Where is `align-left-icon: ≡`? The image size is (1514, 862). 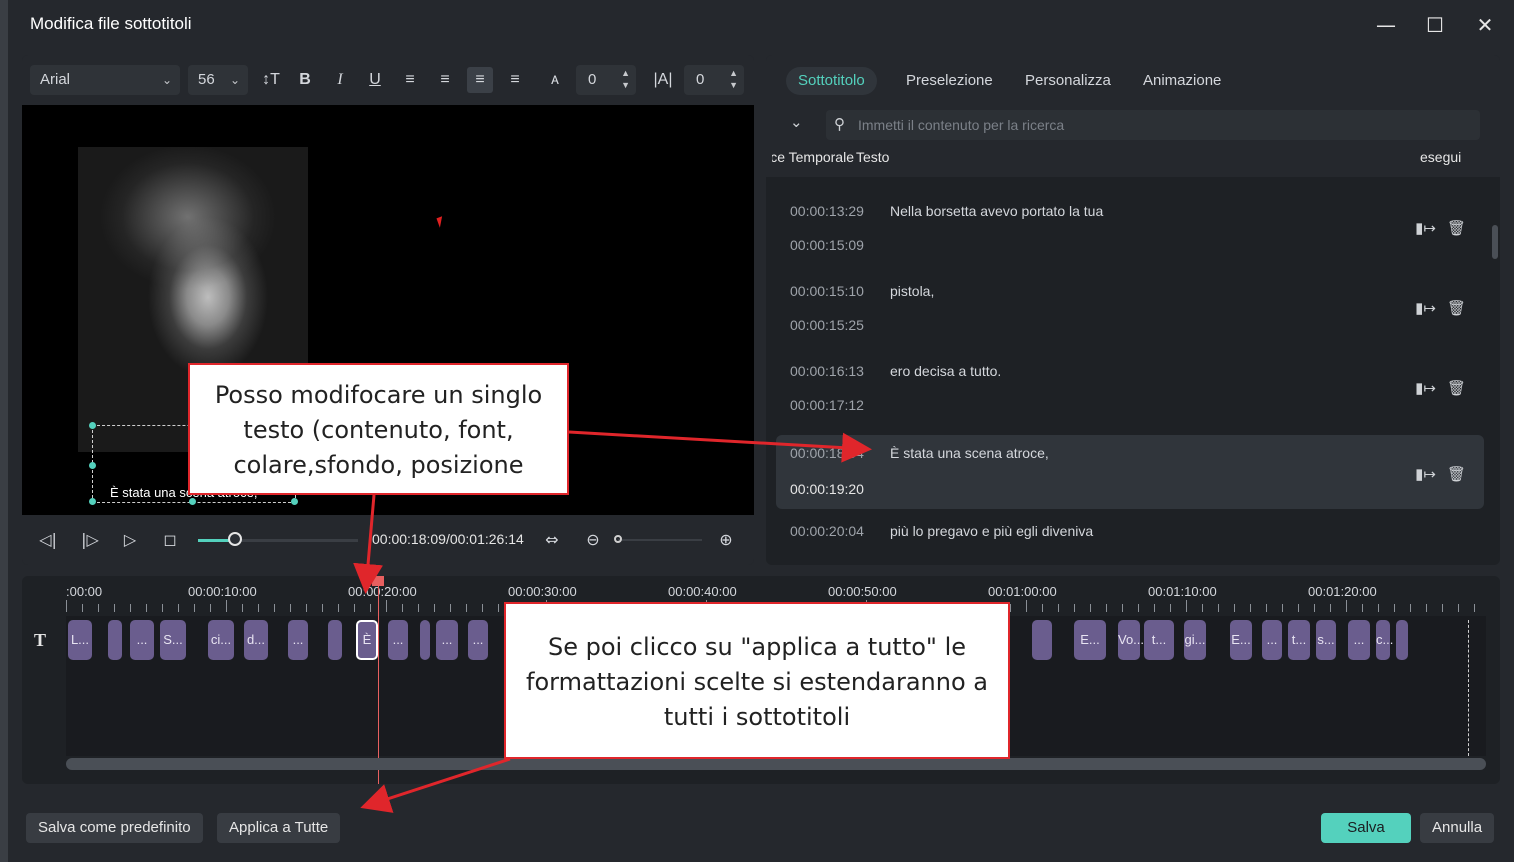
align-left-icon: ≡ is located at coordinates (410, 80).